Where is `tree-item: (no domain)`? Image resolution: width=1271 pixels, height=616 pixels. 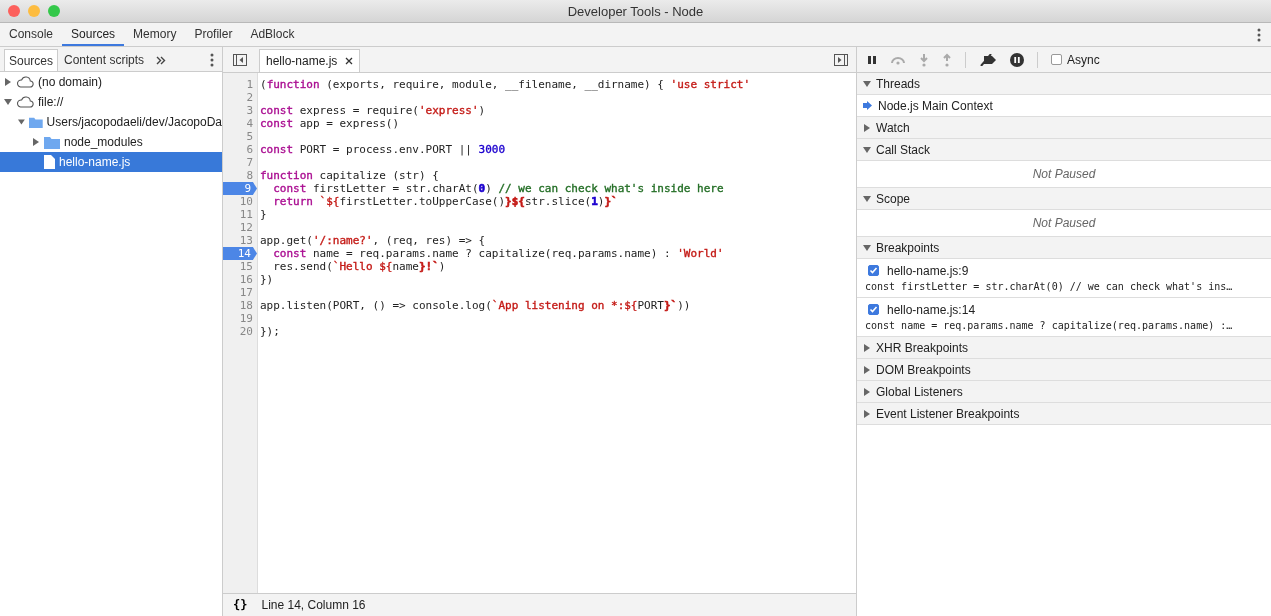 tree-item: (no domain) is located at coordinates (111, 82).